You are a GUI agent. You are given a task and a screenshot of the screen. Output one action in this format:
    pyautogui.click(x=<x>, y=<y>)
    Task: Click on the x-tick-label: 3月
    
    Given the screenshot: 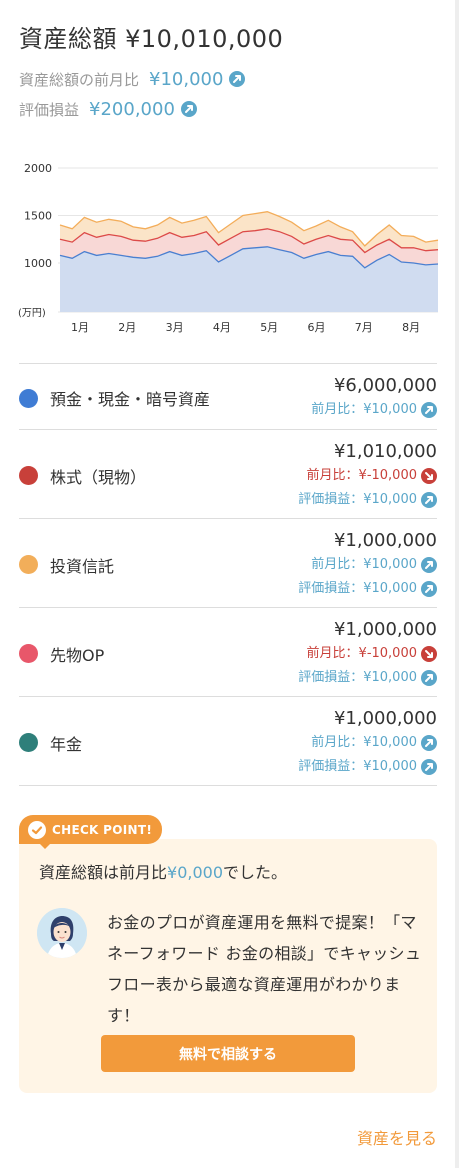 What is the action you would take?
    pyautogui.click(x=175, y=327)
    